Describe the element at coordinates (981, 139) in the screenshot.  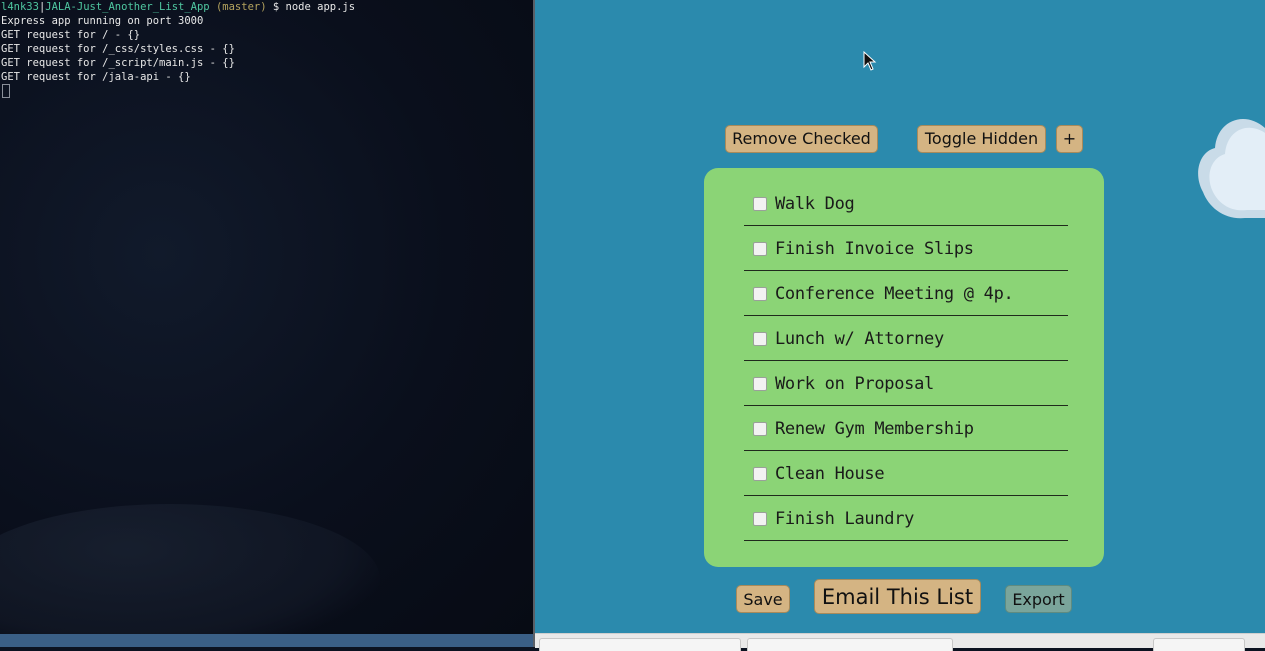
I see `toggle-hidden-button: Toggle Hidden` at that location.